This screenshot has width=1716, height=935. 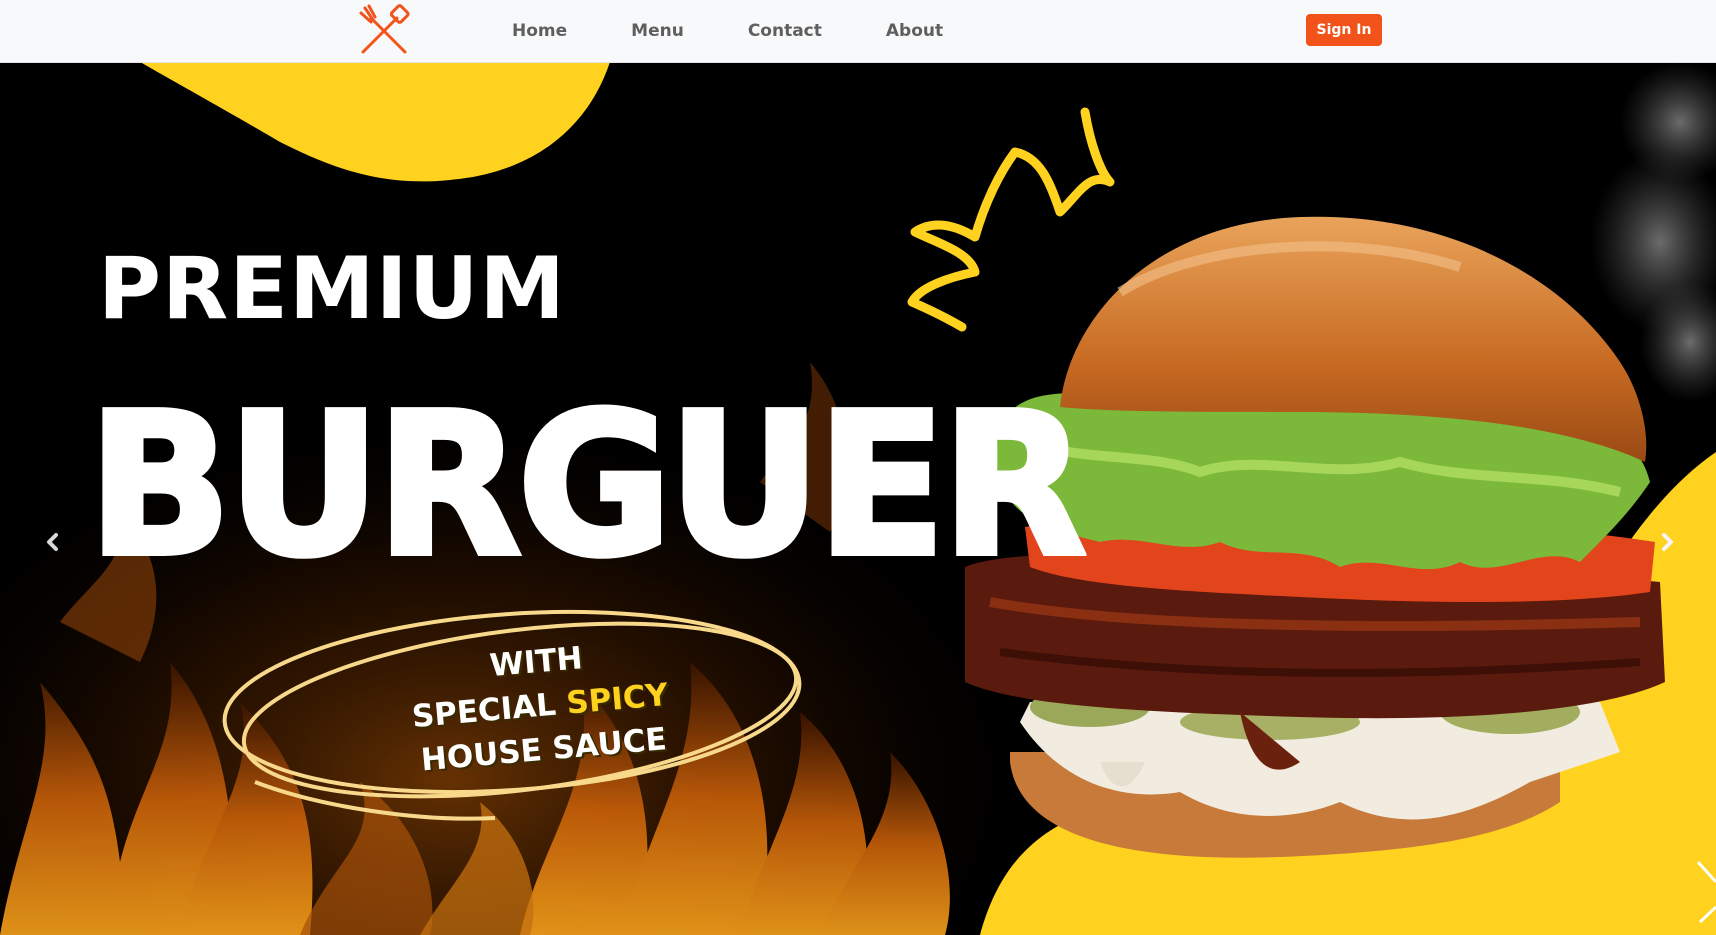 What do you see at coordinates (617, 699) in the screenshot?
I see `tagline-spicy: SPICY` at bounding box center [617, 699].